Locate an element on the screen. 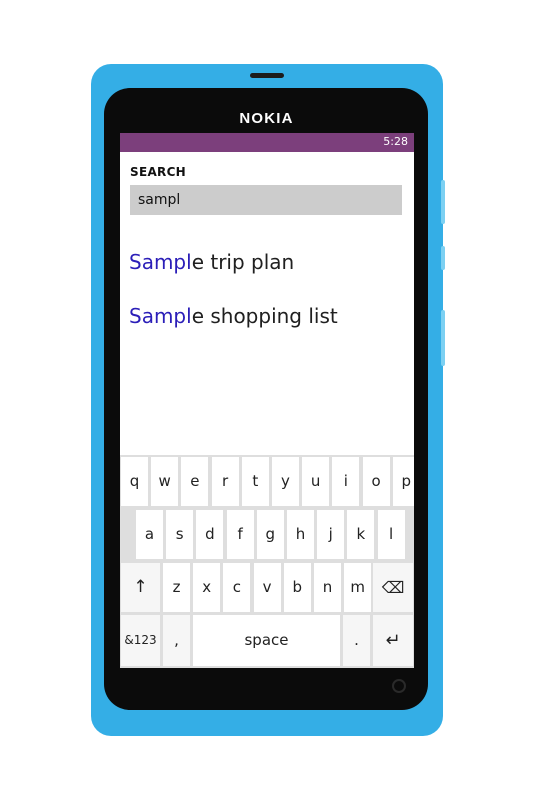 The height and width of the screenshot is (800, 533). key-label: j is located at coordinates (330, 534).